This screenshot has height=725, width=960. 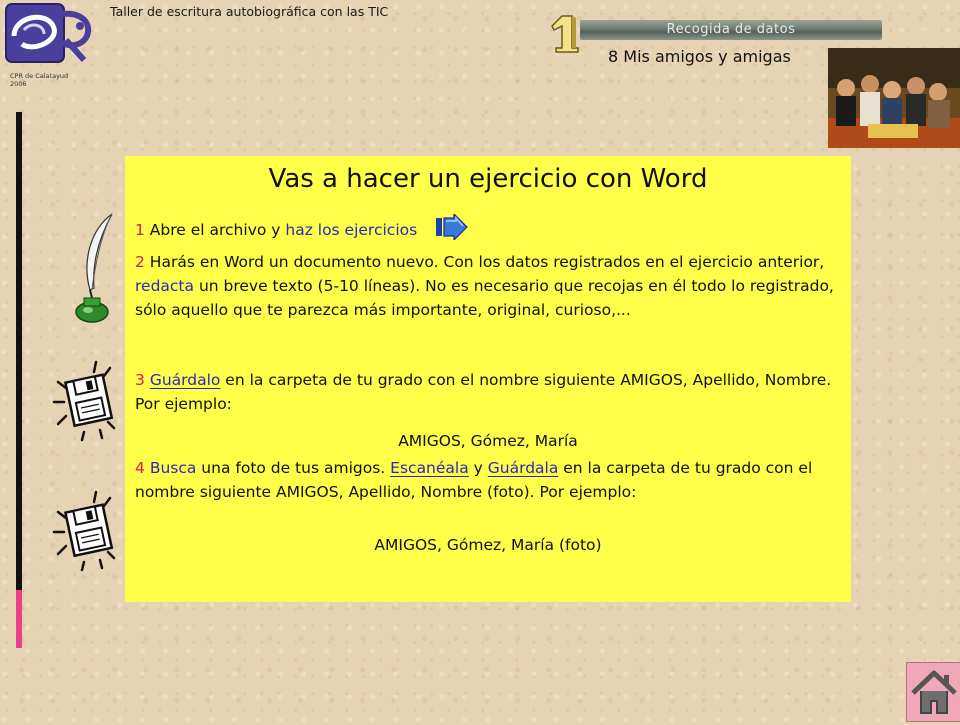 What do you see at coordinates (293, 468) in the screenshot?
I see `step-text: una foto de tus amigos.` at bounding box center [293, 468].